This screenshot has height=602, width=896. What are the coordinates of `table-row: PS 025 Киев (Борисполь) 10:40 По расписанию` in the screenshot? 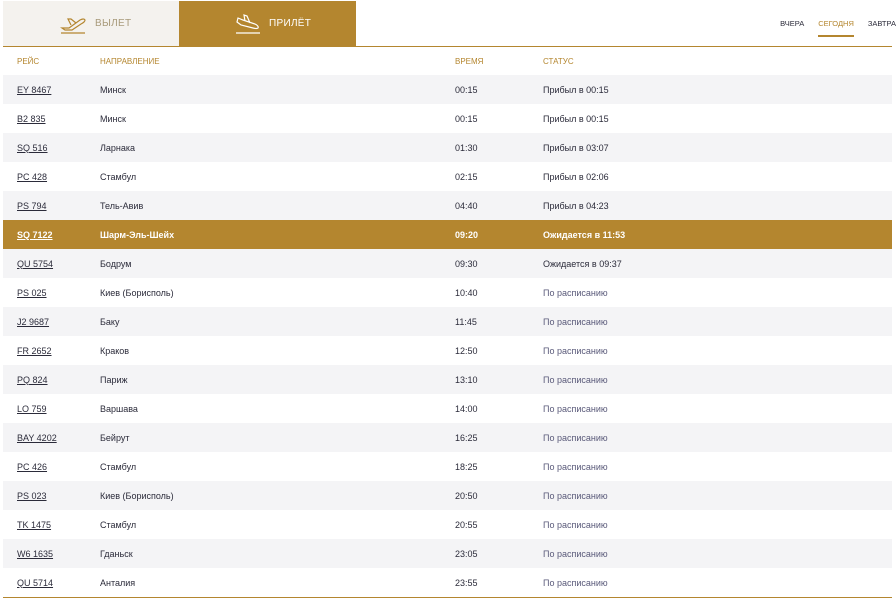 It's located at (447, 292).